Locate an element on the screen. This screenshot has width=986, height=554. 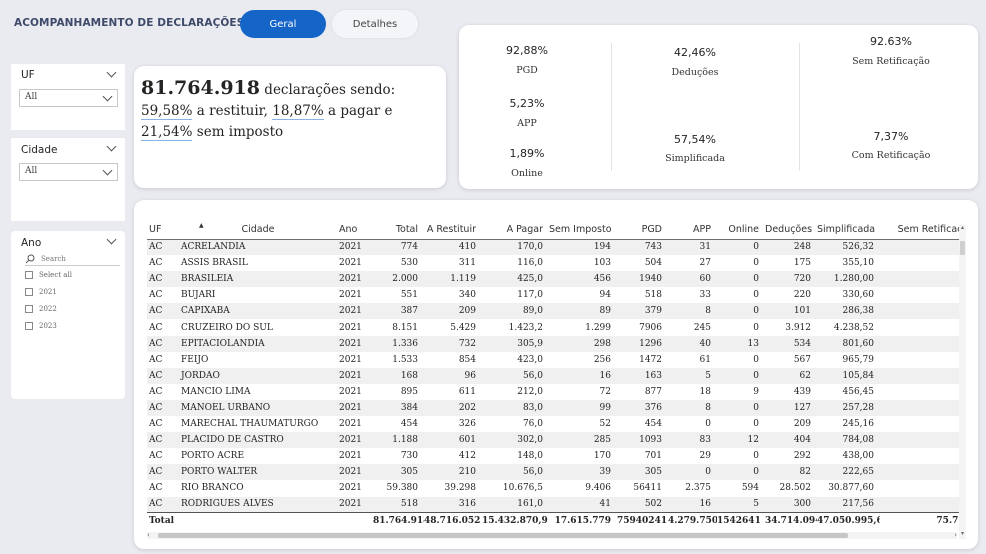
vertical-scrollbar-thumb is located at coordinates (962, 248).